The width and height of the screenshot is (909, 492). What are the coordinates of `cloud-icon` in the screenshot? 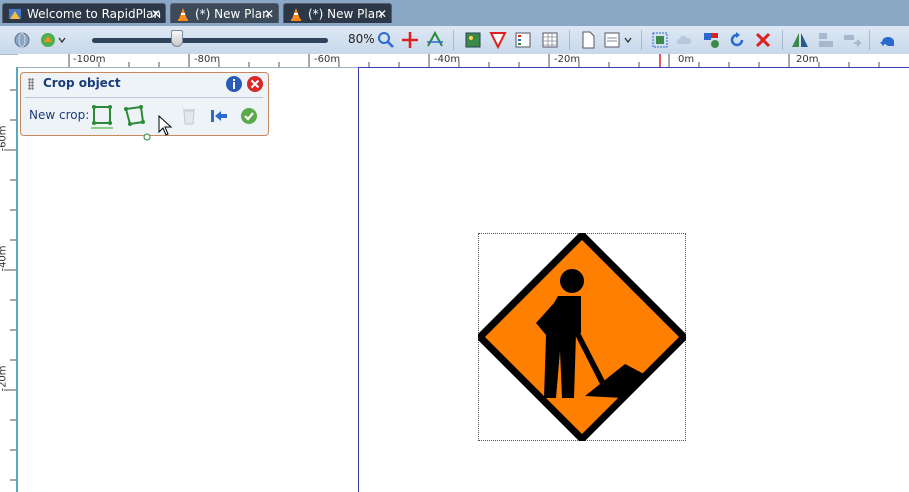 It's located at (685, 40).